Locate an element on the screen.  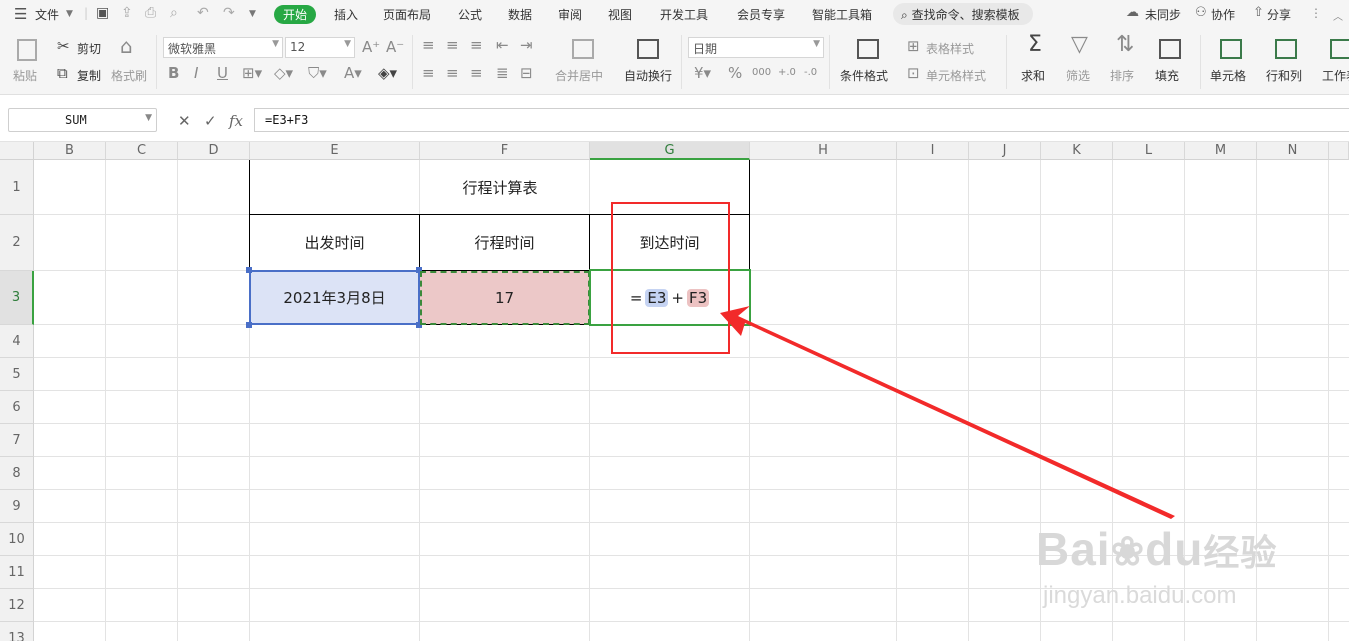
fill-button: 填充 is located at coordinates (1167, 75).